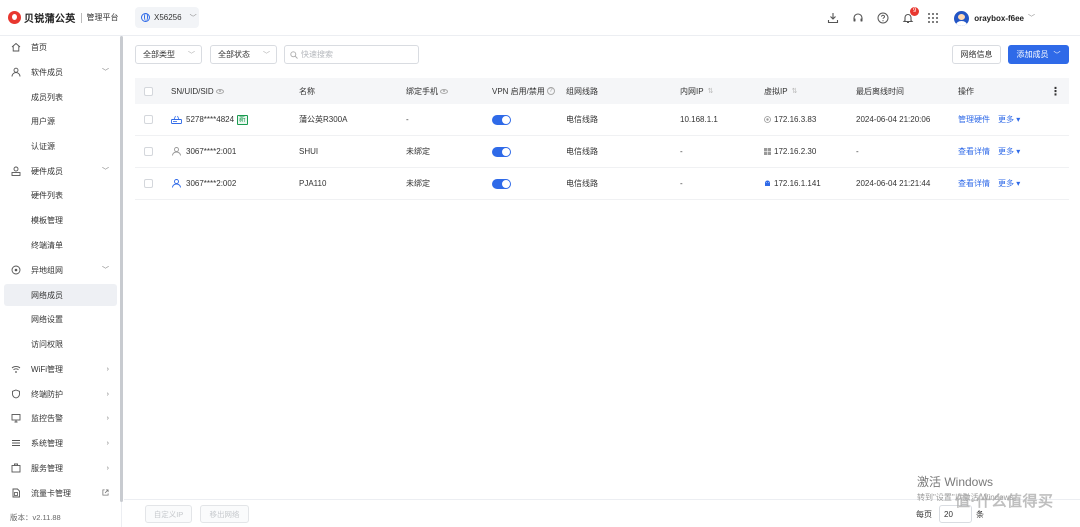  I want to click on column-header-lan-ip: 内网IP ⇅, so click(696, 91).